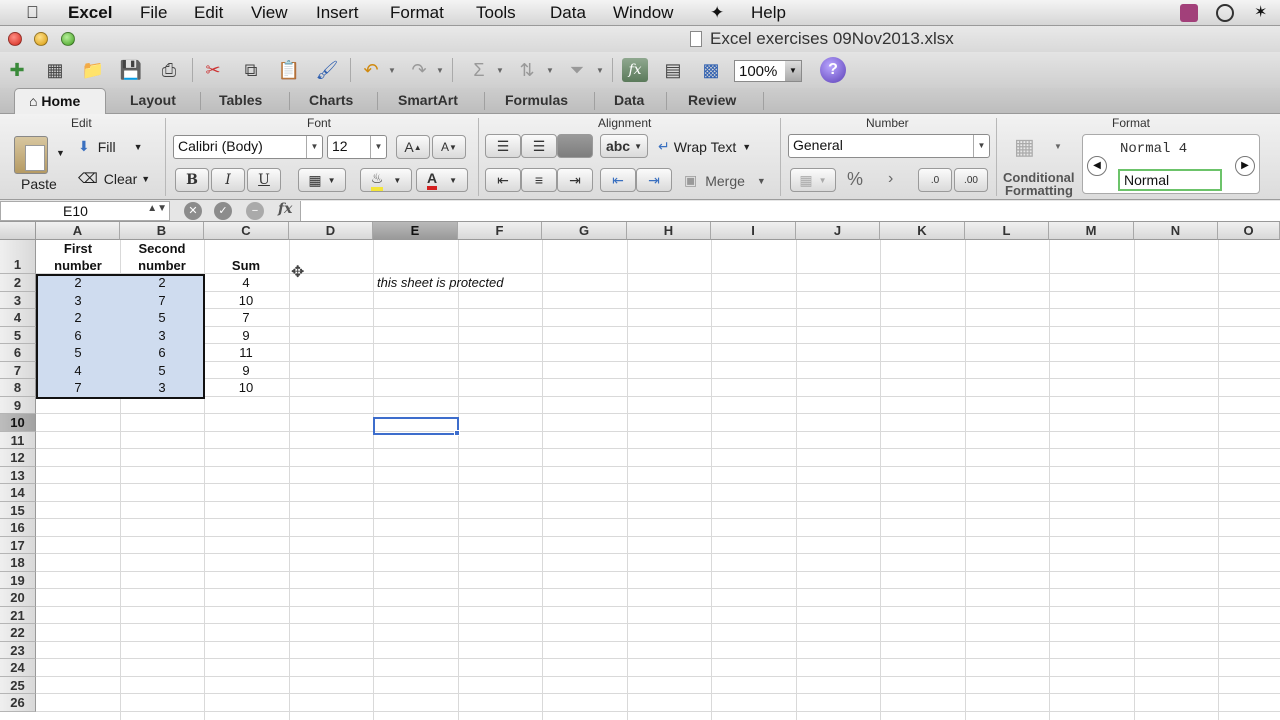 Image resolution: width=1280 pixels, height=720 pixels. I want to click on paste-icon, so click(31, 155).